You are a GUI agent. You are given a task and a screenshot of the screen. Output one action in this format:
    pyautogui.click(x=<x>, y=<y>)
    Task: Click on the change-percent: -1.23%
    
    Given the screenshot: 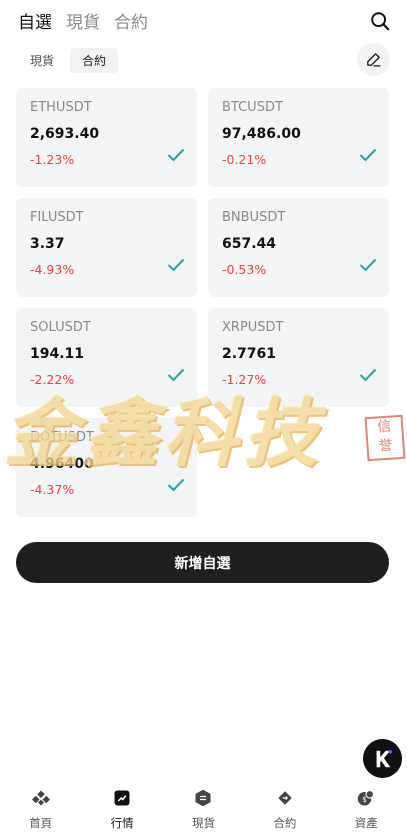 What is the action you would take?
    pyautogui.click(x=52, y=159)
    